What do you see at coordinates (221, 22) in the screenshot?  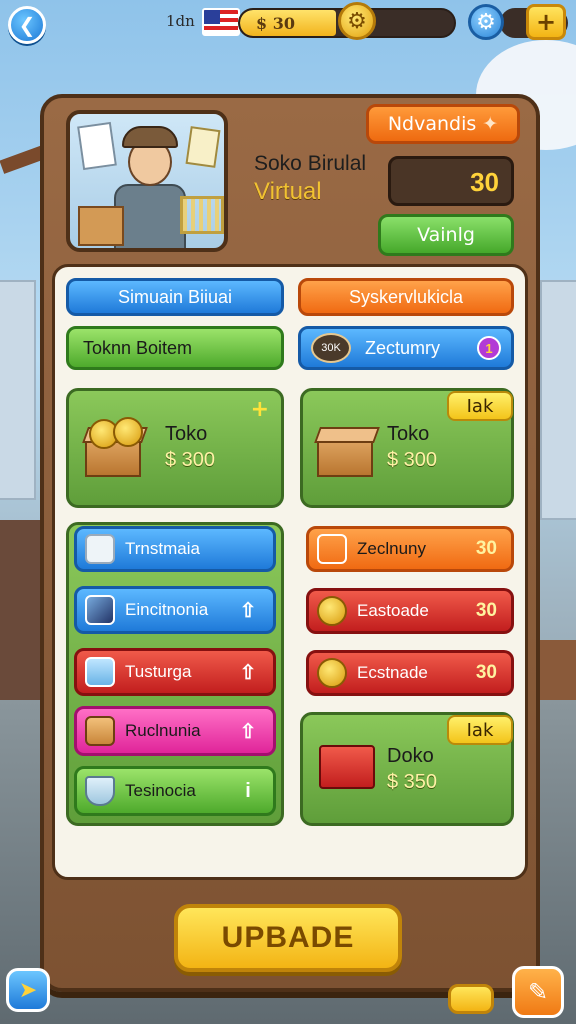 I see `flag-icon` at bounding box center [221, 22].